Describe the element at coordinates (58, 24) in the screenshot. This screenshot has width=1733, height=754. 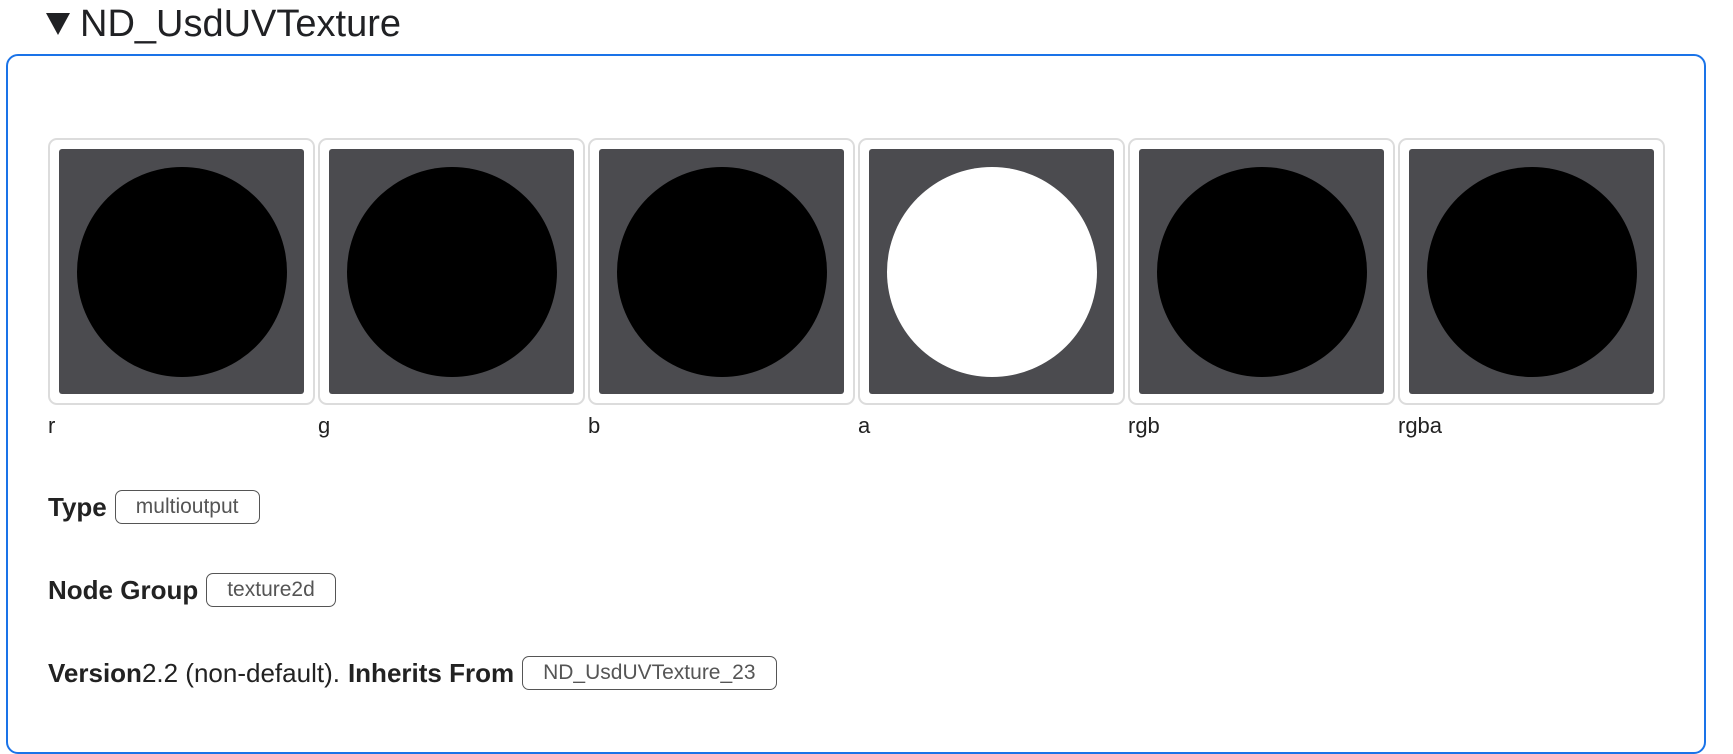
I see `collapse-triangle-icon` at that location.